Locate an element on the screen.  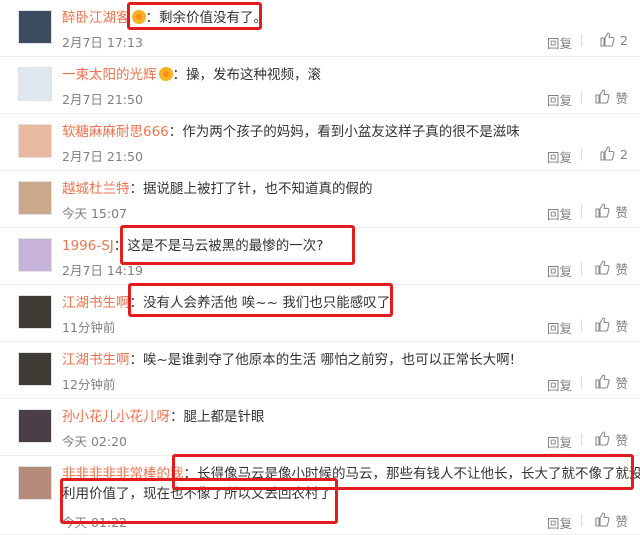
comment-line: 醉卧江湖客 ：剩余价值没有了。 is located at coordinates (346, 18).